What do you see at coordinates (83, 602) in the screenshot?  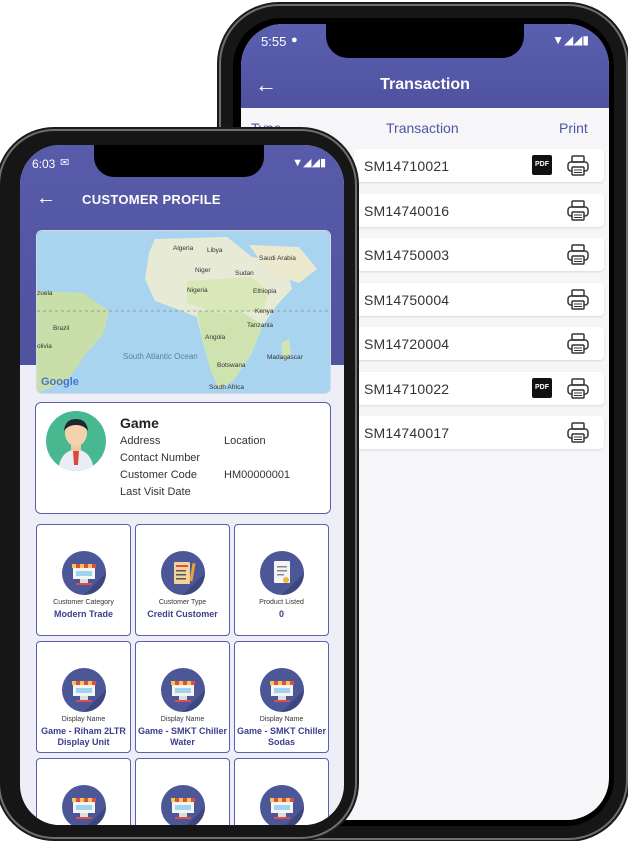 I see `tile-caption: Customer Category` at bounding box center [83, 602].